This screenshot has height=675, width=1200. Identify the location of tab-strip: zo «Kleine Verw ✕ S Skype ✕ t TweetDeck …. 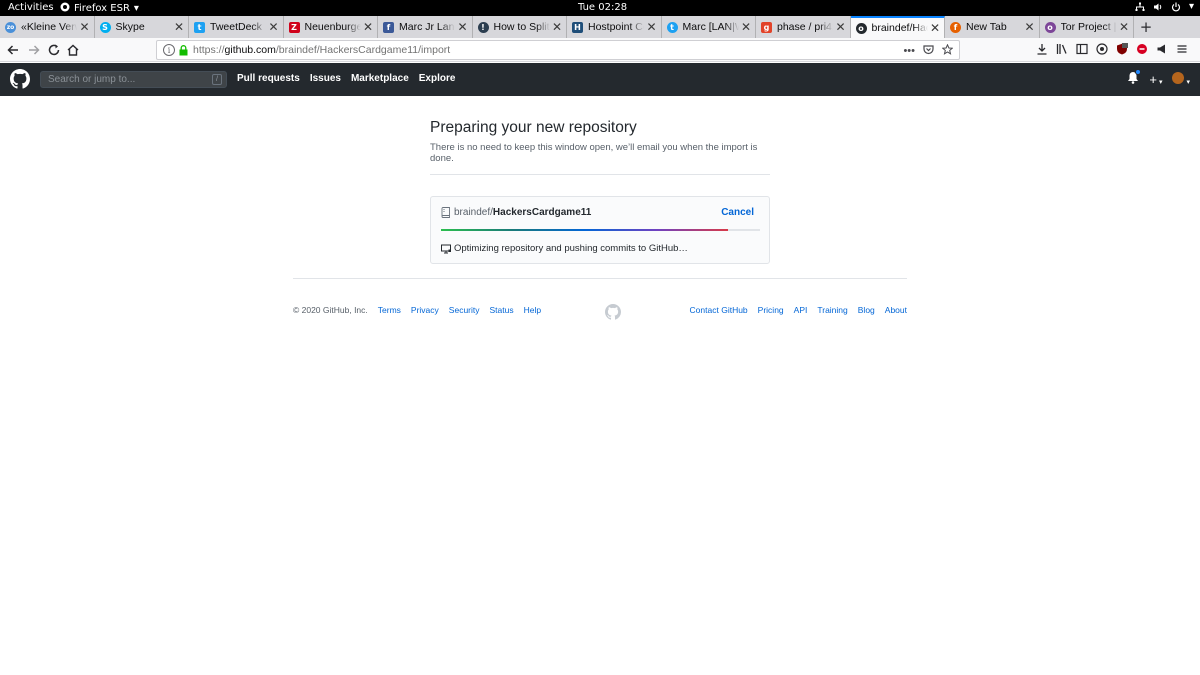
(600, 27).